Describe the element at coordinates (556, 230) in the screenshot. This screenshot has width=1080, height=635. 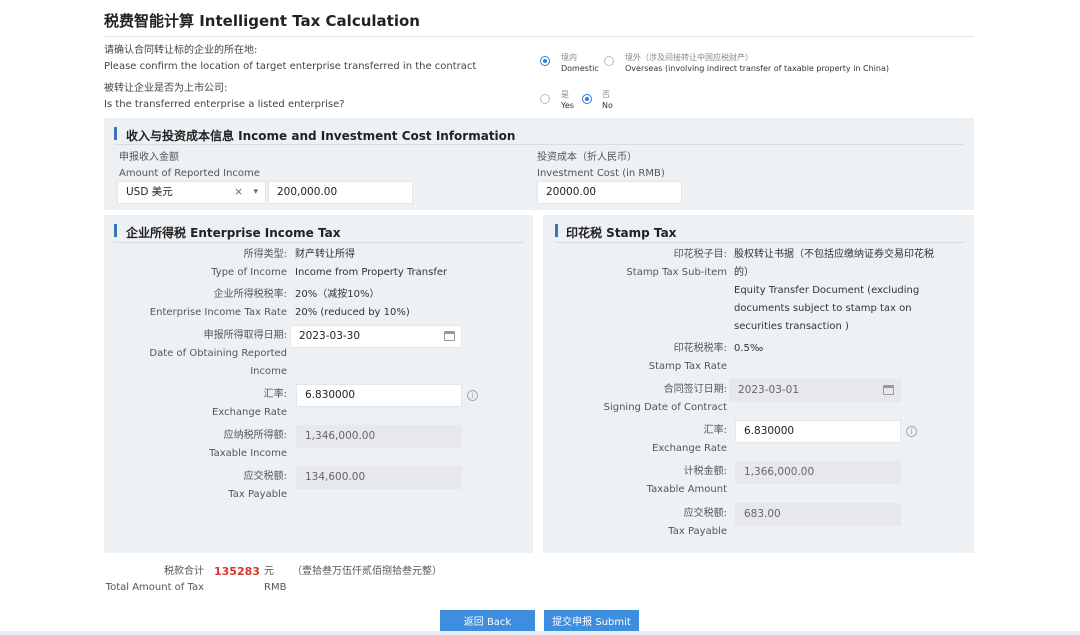
I see `stamp-section-marker` at that location.